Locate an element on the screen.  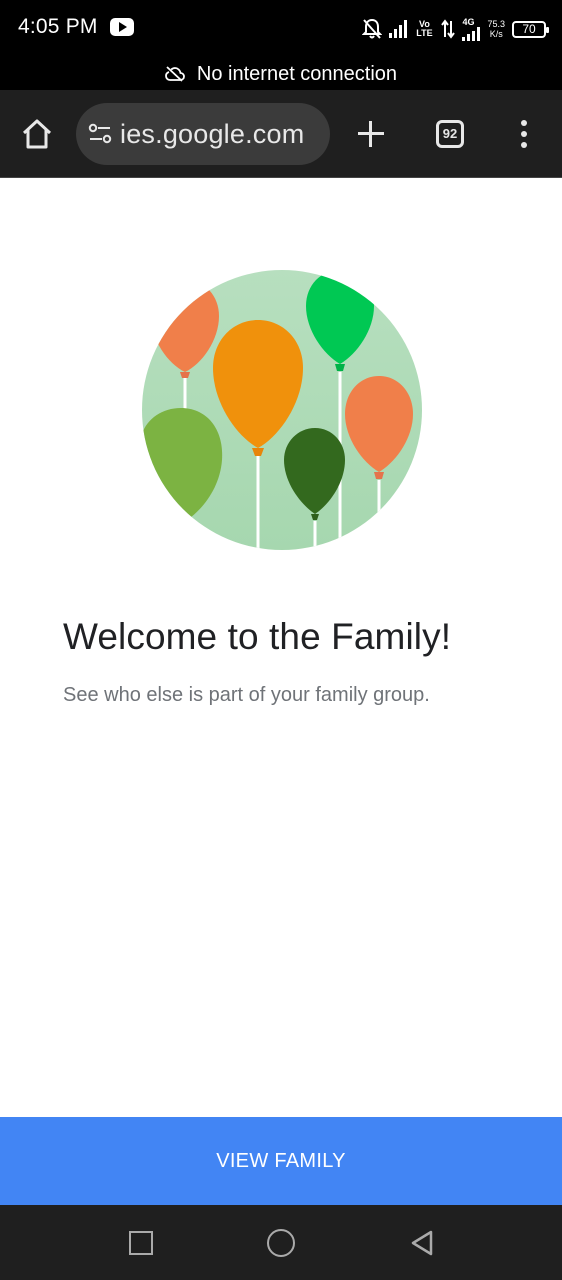
url-bar: ies.google.com is located at coordinates (203, 134).